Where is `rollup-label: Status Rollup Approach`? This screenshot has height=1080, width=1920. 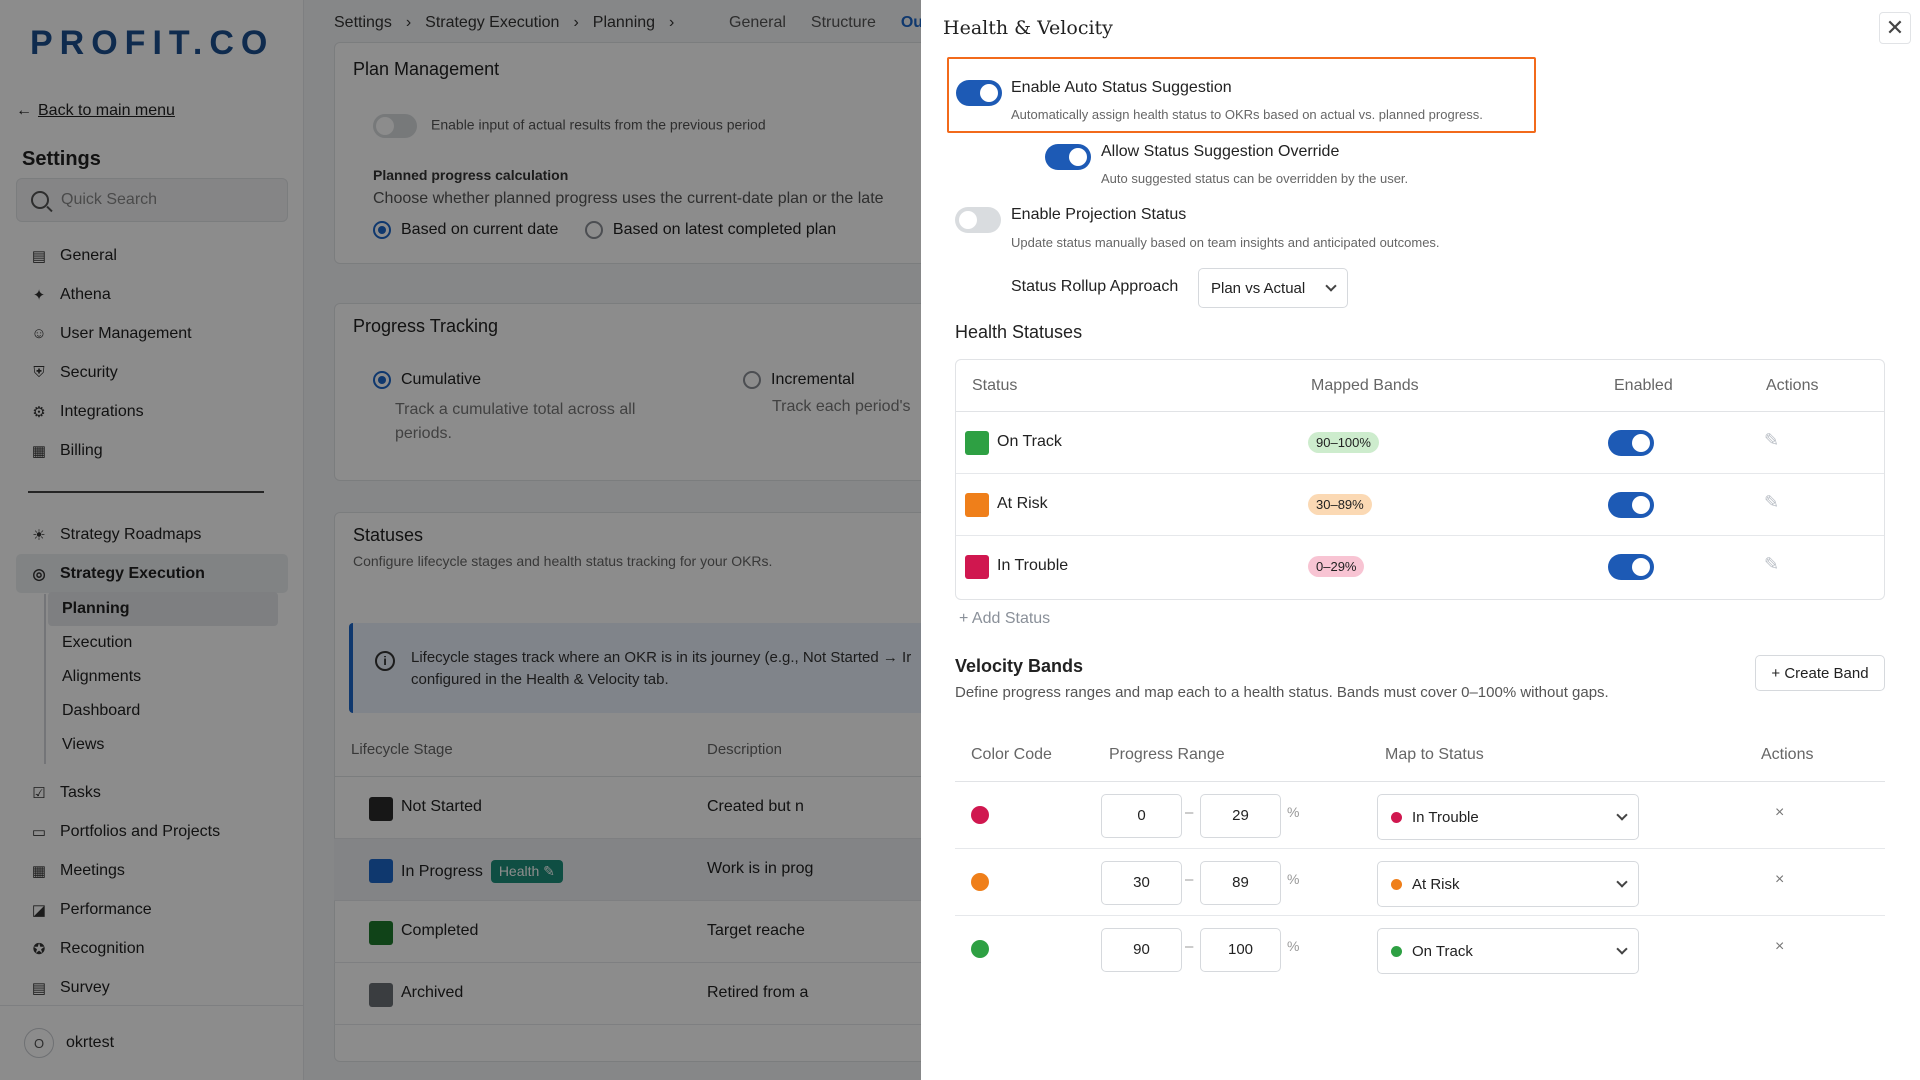
rollup-label: Status Rollup Approach is located at coordinates (1095, 286).